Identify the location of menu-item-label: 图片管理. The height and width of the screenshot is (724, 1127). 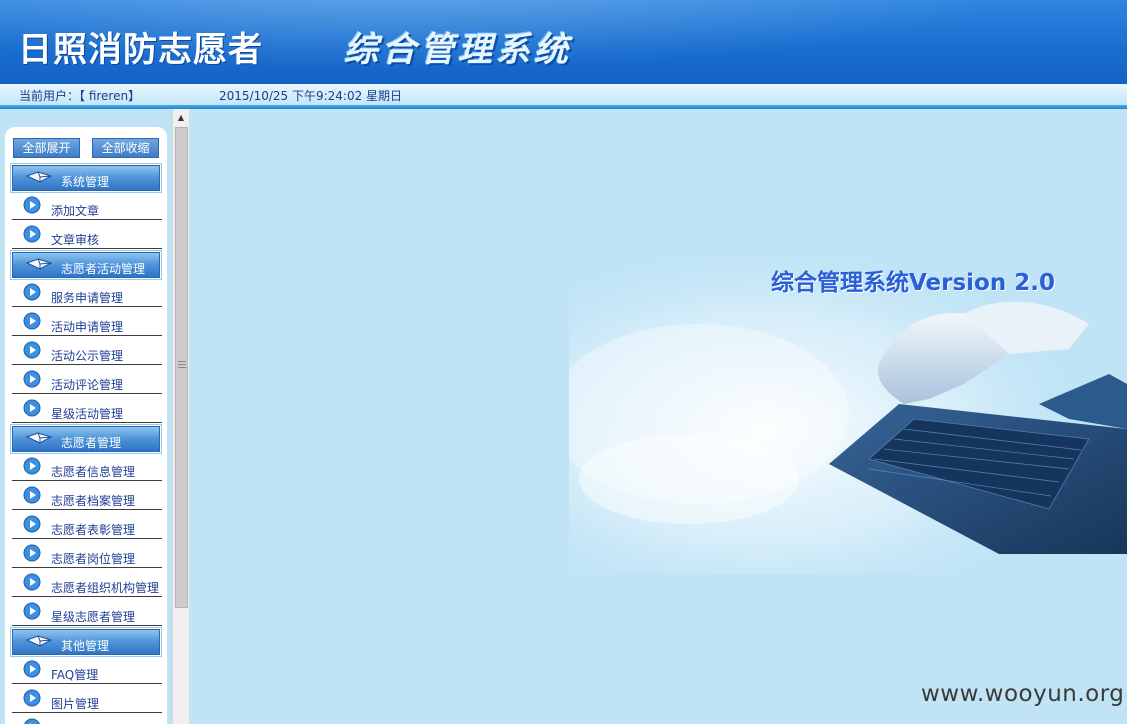
(75, 704).